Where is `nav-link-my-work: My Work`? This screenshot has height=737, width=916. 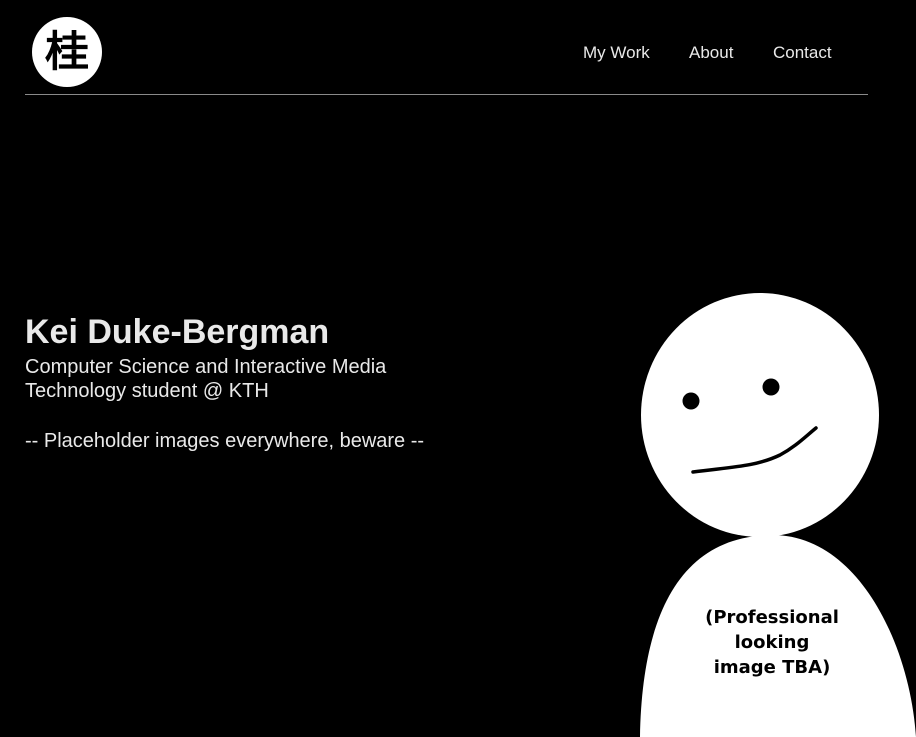
nav-link-my-work: My Work is located at coordinates (616, 53).